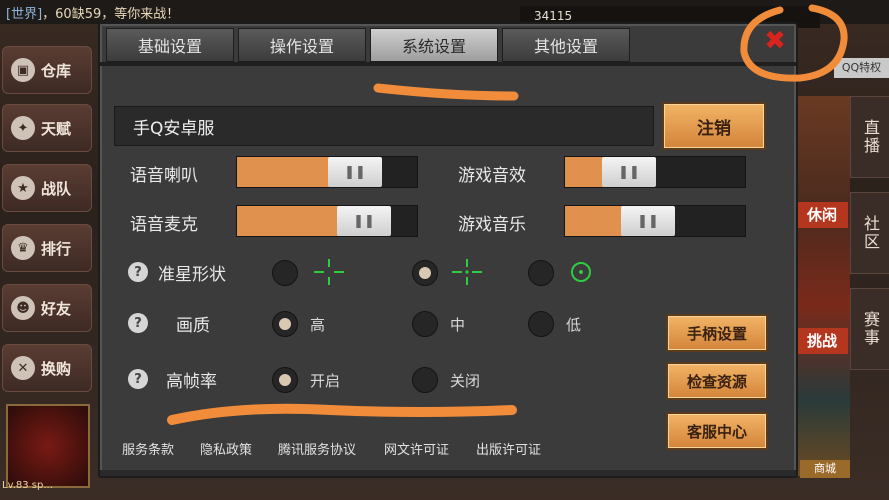  Describe the element at coordinates (56, 308) in the screenshot. I see `nav-label: 好友` at that location.